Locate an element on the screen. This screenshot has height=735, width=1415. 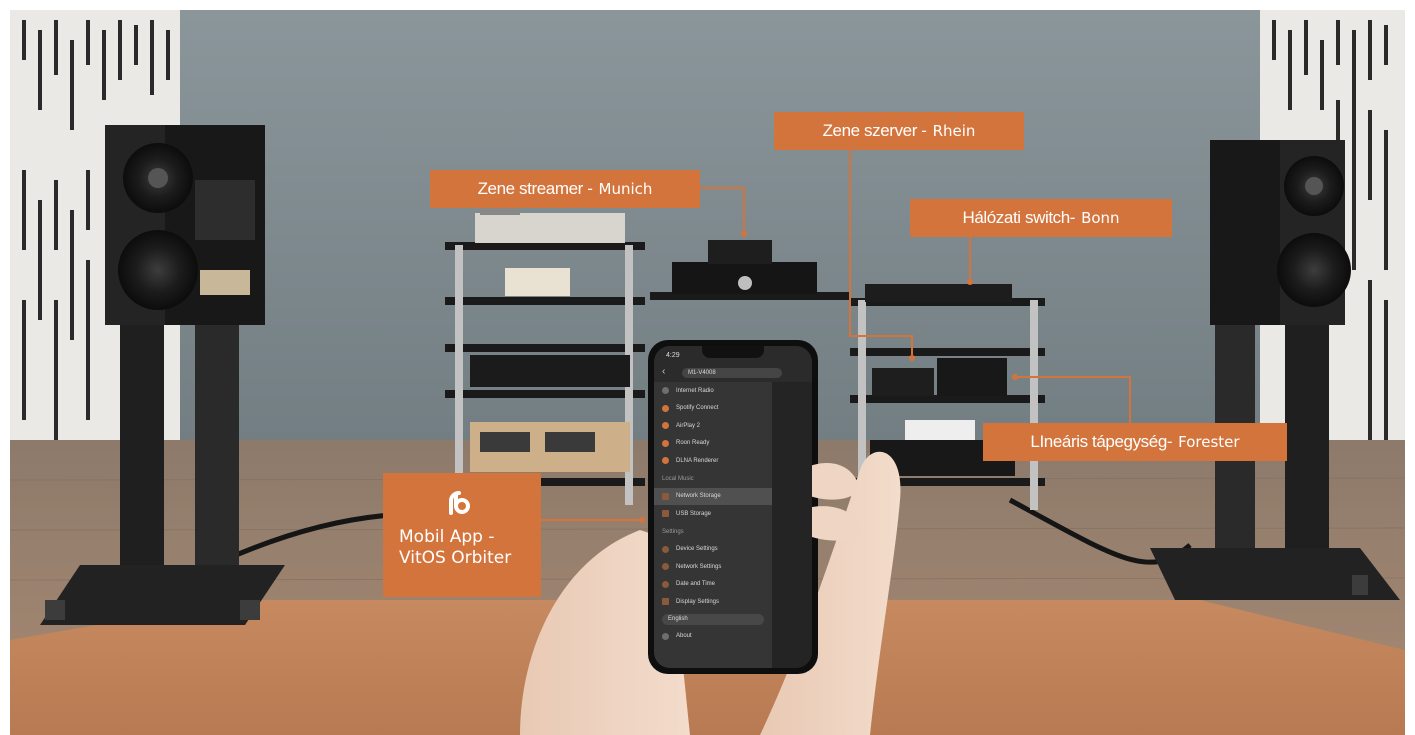
menu-item-usb-storage: USB Storage is located at coordinates (713, 514).